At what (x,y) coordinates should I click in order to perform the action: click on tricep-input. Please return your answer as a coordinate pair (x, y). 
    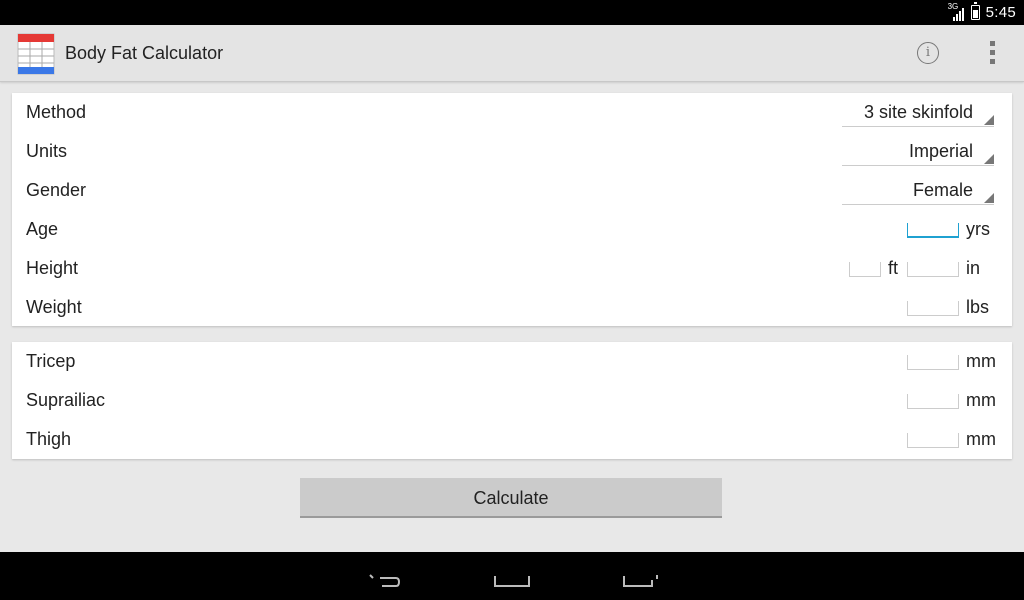
    Looking at the image, I should click on (933, 362).